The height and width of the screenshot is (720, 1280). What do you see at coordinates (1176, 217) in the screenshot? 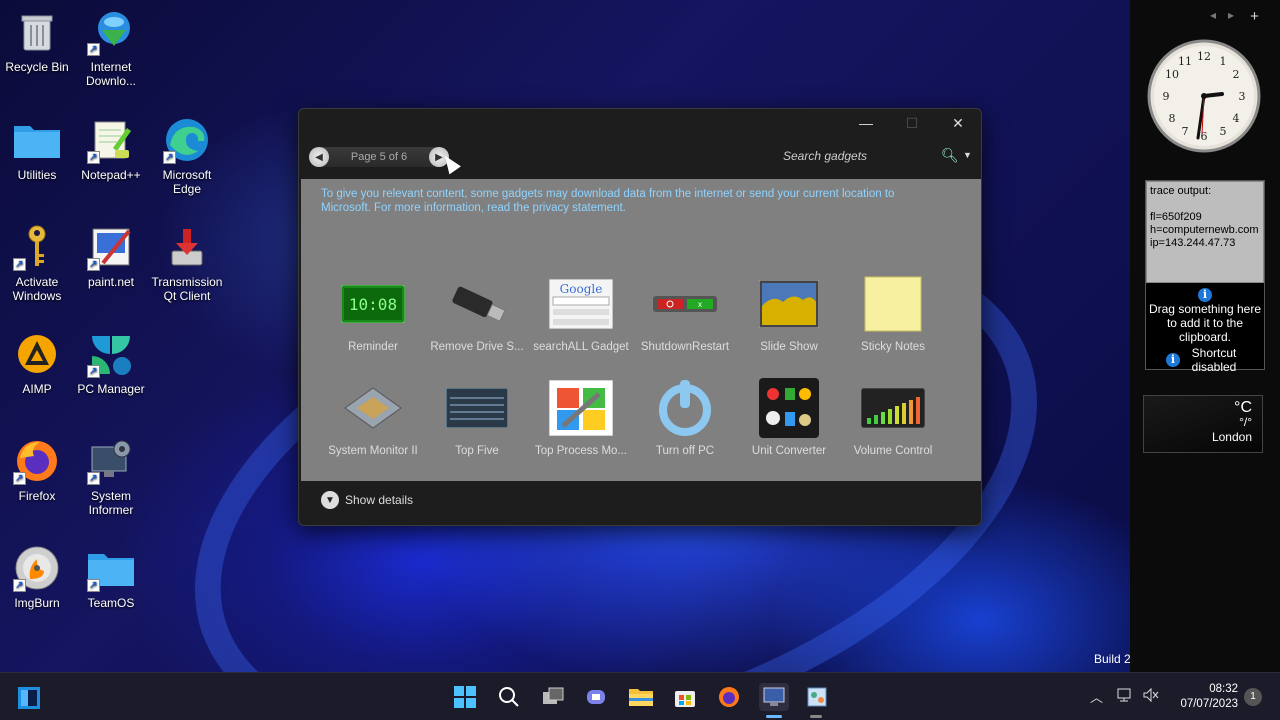
I see `trace-line: fl=650f209` at bounding box center [1176, 217].